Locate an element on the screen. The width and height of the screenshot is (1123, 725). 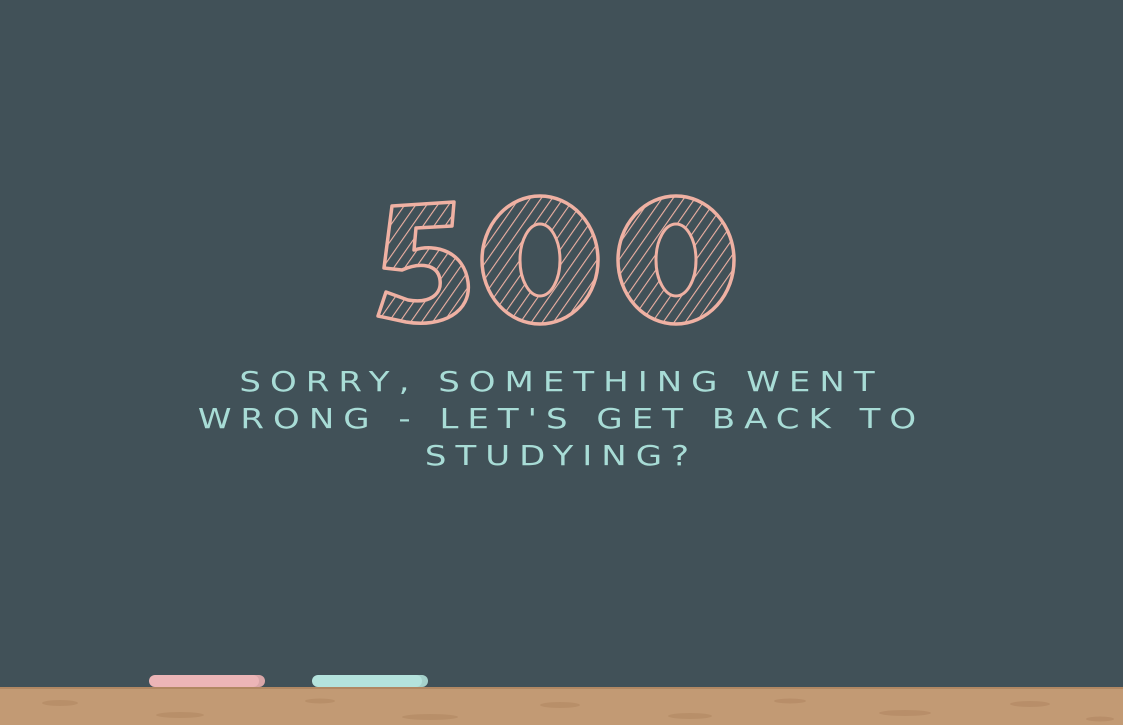
wood-texture is located at coordinates (578, 710).